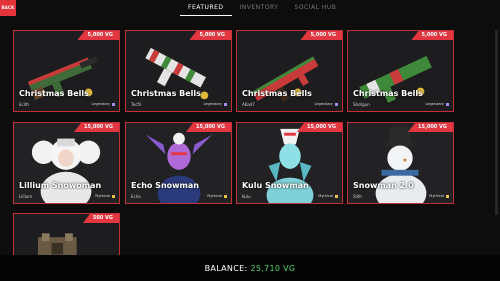 Image resolution: width=500 pixels, height=281 pixels. Describe the element at coordinates (206, 8) in the screenshot. I see `tab-featured: FEATURED` at that location.